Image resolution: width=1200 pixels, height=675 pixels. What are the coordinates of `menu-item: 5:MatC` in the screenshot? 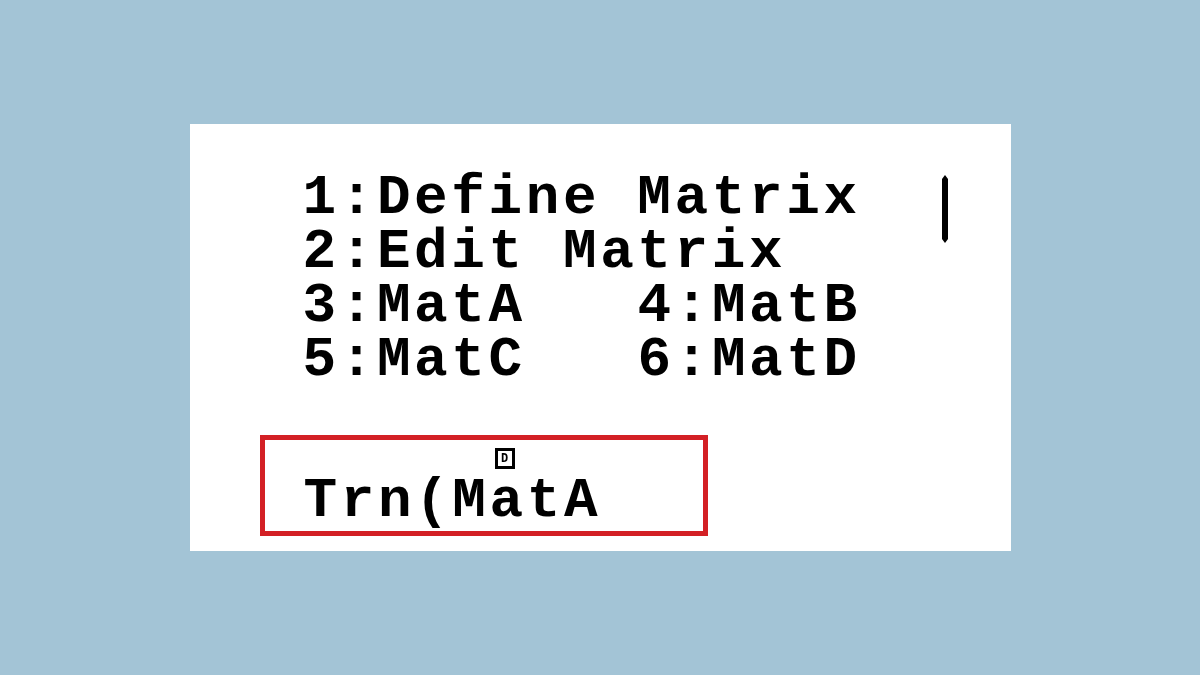 It's located at (470, 360).